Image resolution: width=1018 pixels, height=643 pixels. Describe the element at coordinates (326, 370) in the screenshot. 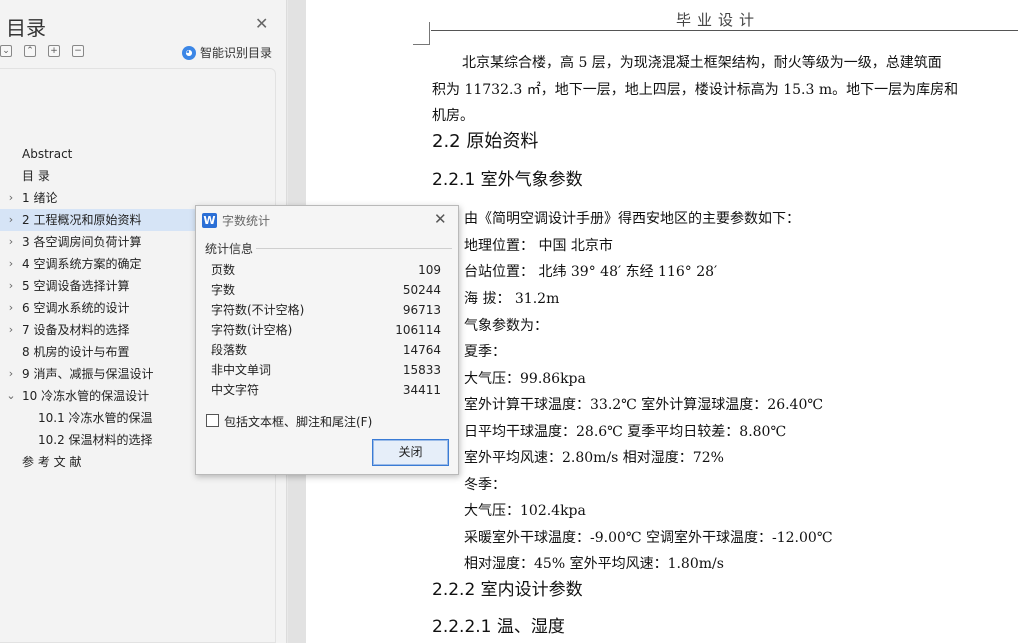

I see `stat-row: 非中文单词 15833` at that location.